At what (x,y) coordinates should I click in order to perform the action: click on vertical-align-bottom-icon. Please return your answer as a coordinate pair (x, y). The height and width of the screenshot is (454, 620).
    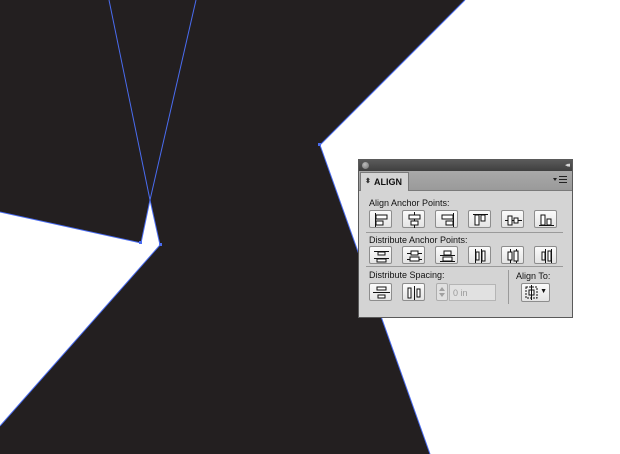
    Looking at the image, I should click on (546, 220).